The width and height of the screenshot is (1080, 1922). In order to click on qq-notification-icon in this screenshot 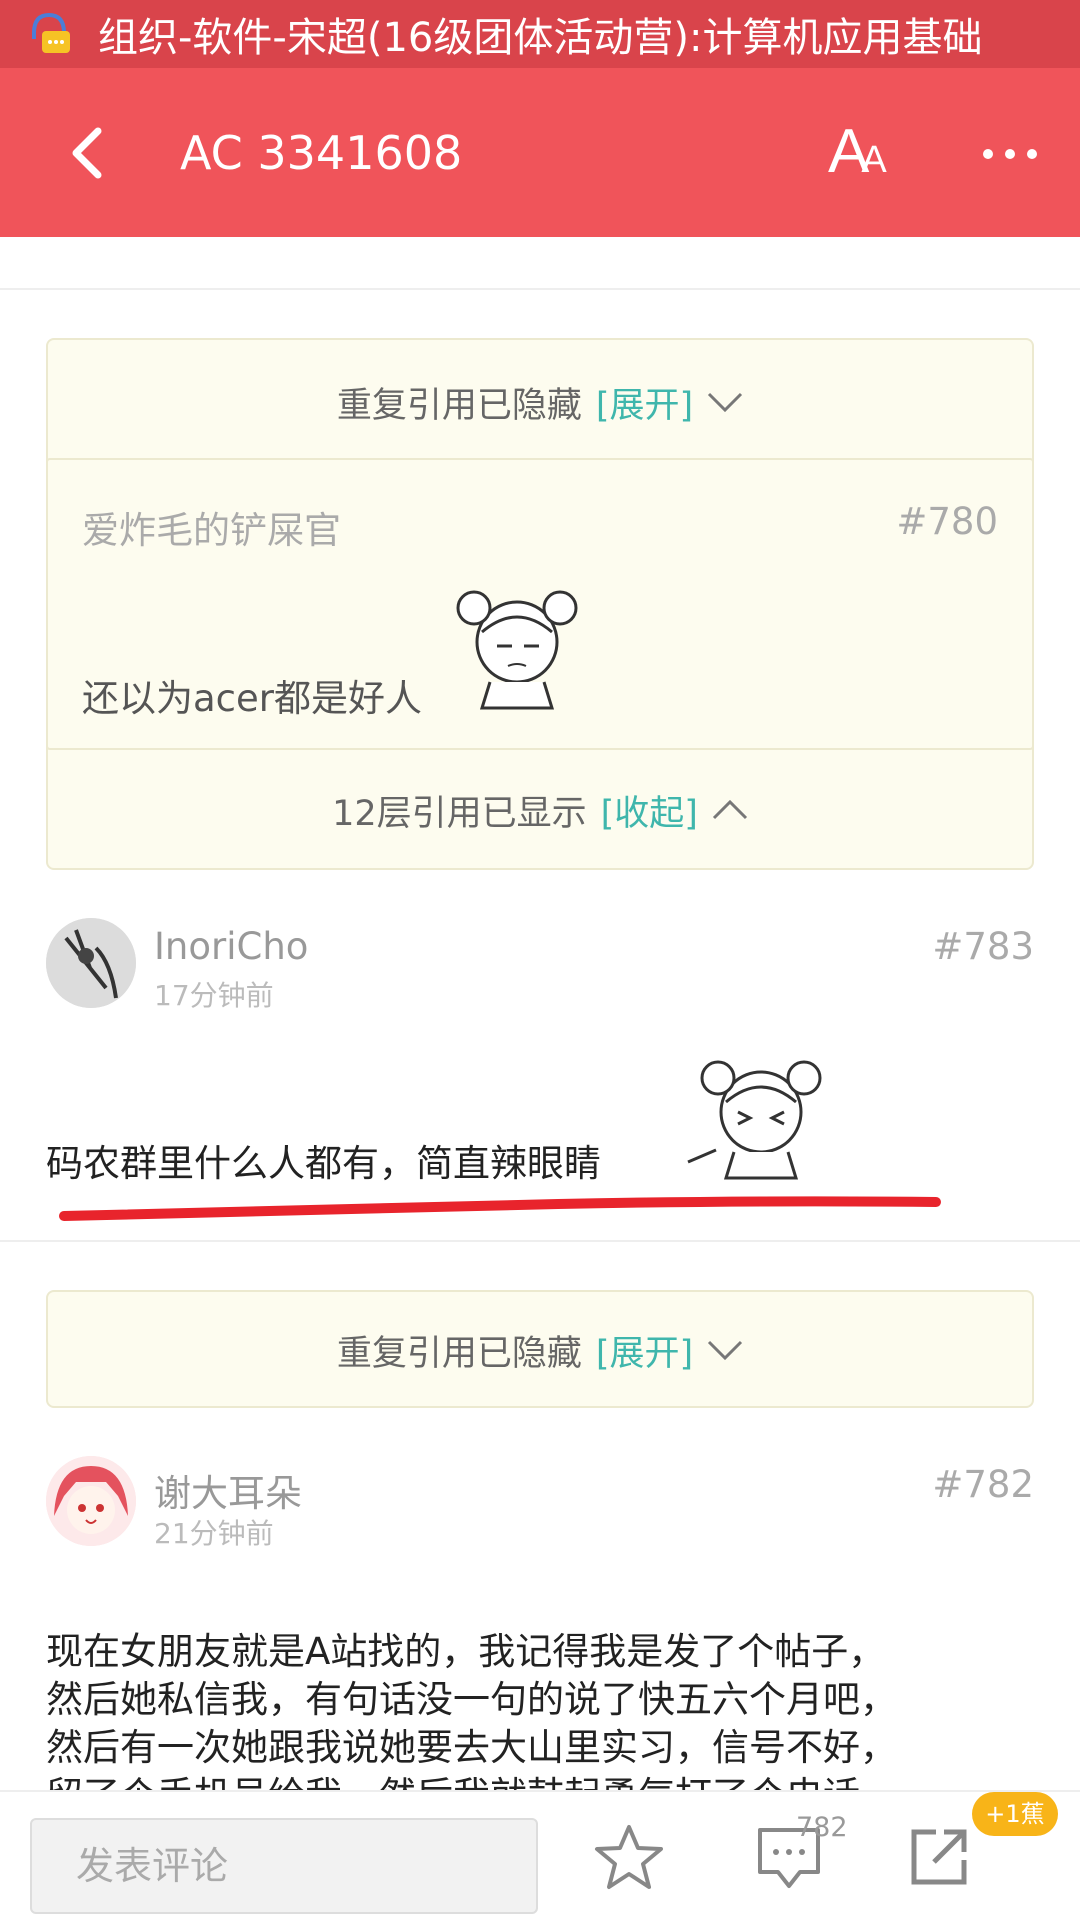, I will do `click(51, 32)`.